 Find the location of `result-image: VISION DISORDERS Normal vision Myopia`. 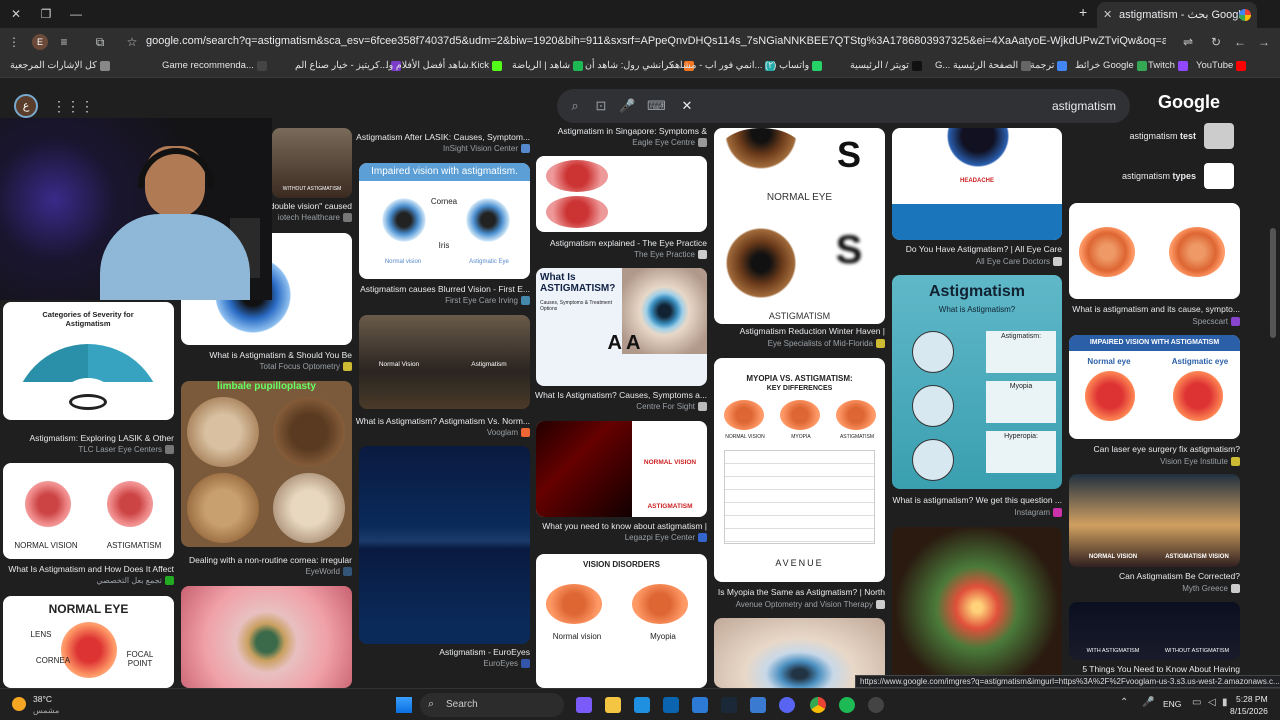

result-image: VISION DISORDERS Normal vision Myopia is located at coordinates (621, 621).